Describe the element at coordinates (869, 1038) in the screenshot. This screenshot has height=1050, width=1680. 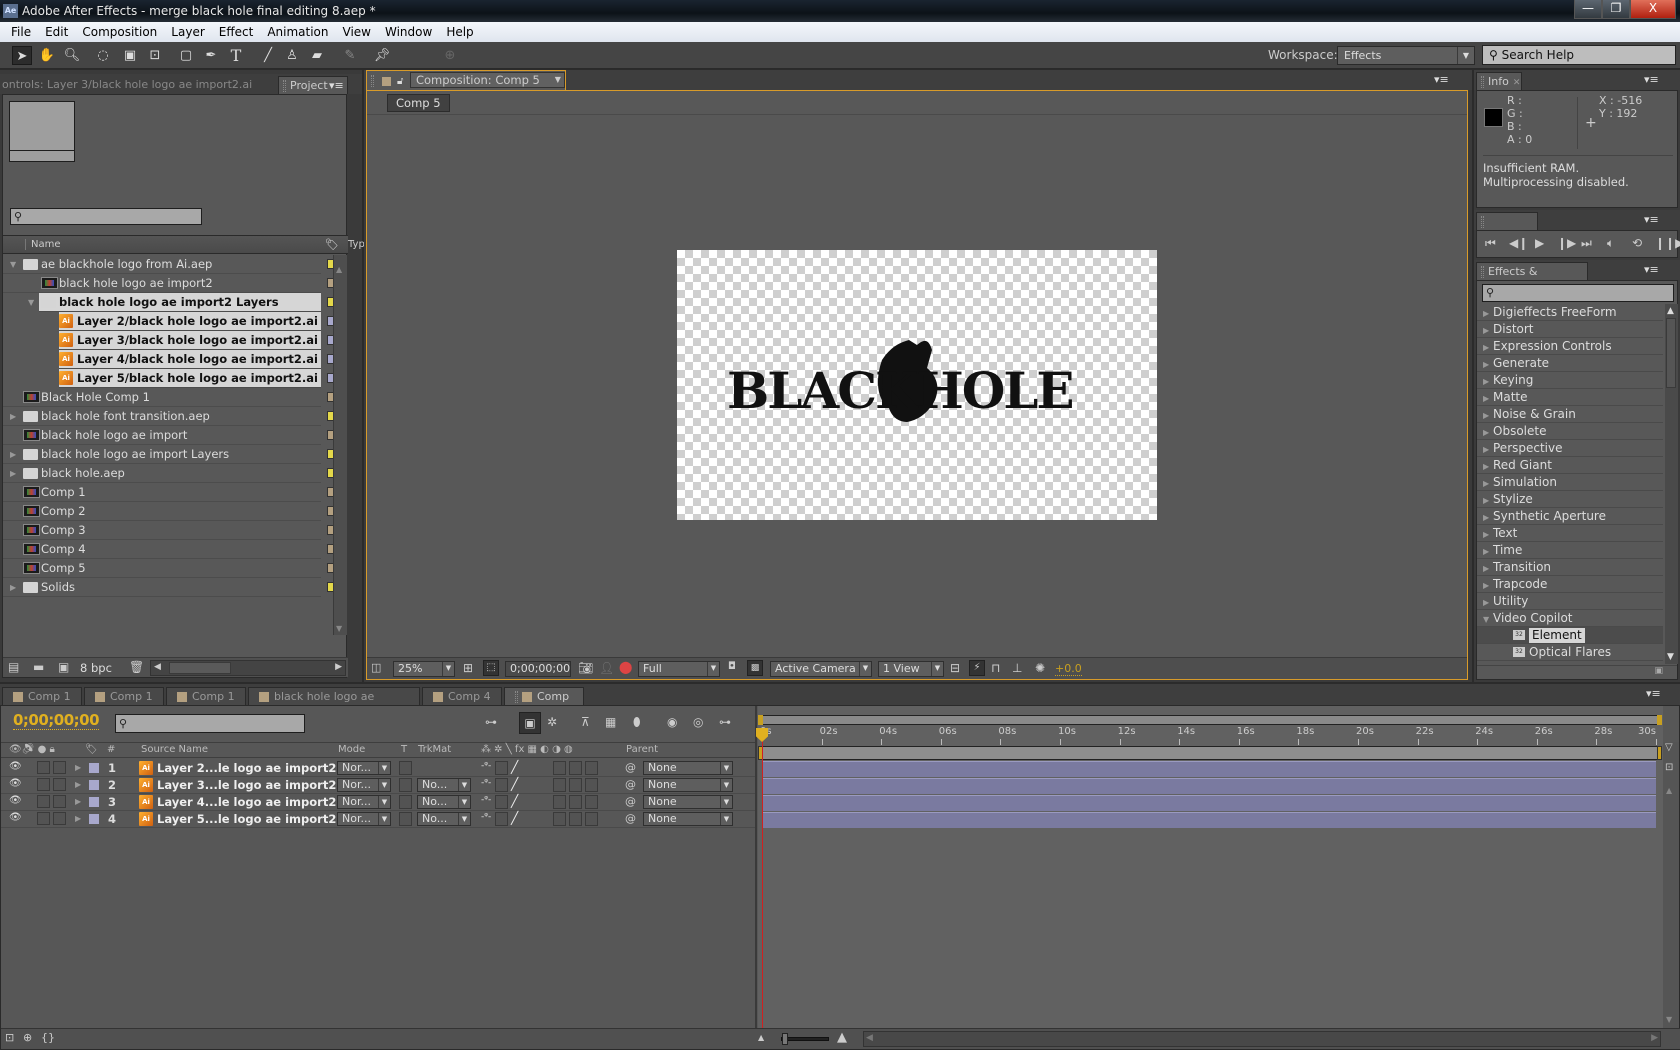
I see `scroll-left-icon: ◀` at that location.